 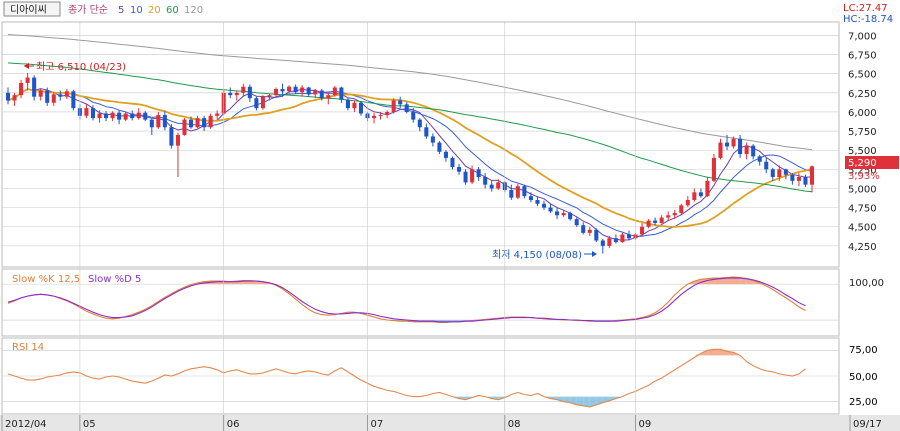 I want to click on ma-period-60: 60, so click(x=172, y=10).